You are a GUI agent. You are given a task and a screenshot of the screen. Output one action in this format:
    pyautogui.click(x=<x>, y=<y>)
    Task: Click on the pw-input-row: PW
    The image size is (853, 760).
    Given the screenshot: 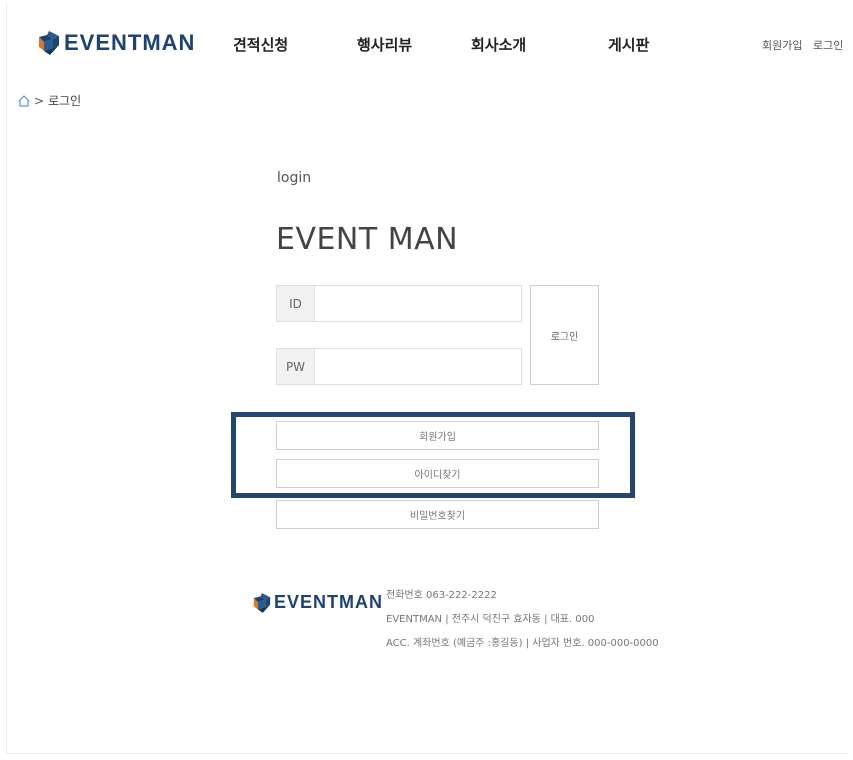 What is the action you would take?
    pyautogui.click(x=399, y=366)
    